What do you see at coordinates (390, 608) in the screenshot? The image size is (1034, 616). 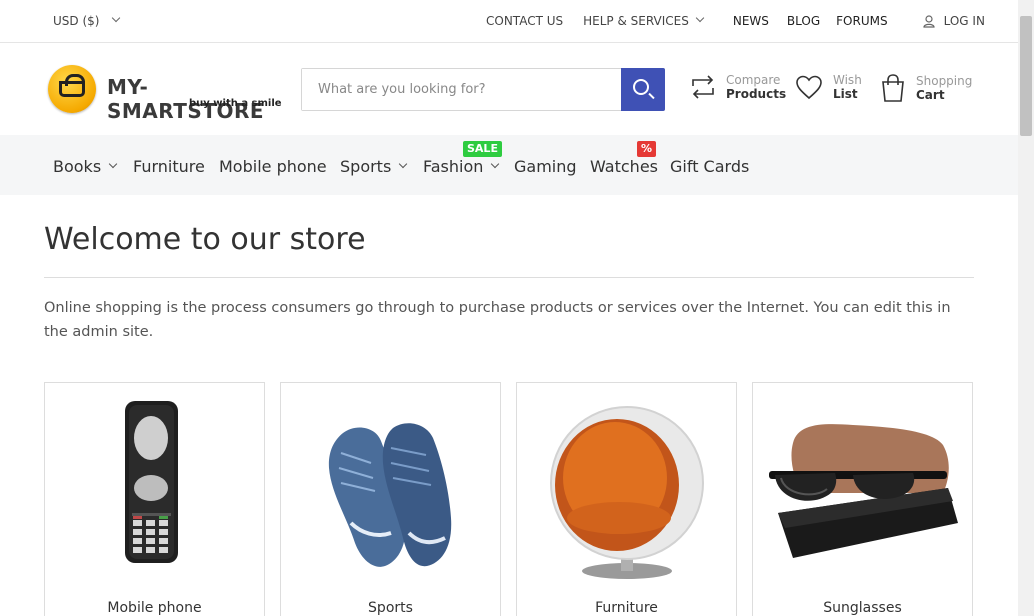 I see `category-name: Sports` at bounding box center [390, 608].